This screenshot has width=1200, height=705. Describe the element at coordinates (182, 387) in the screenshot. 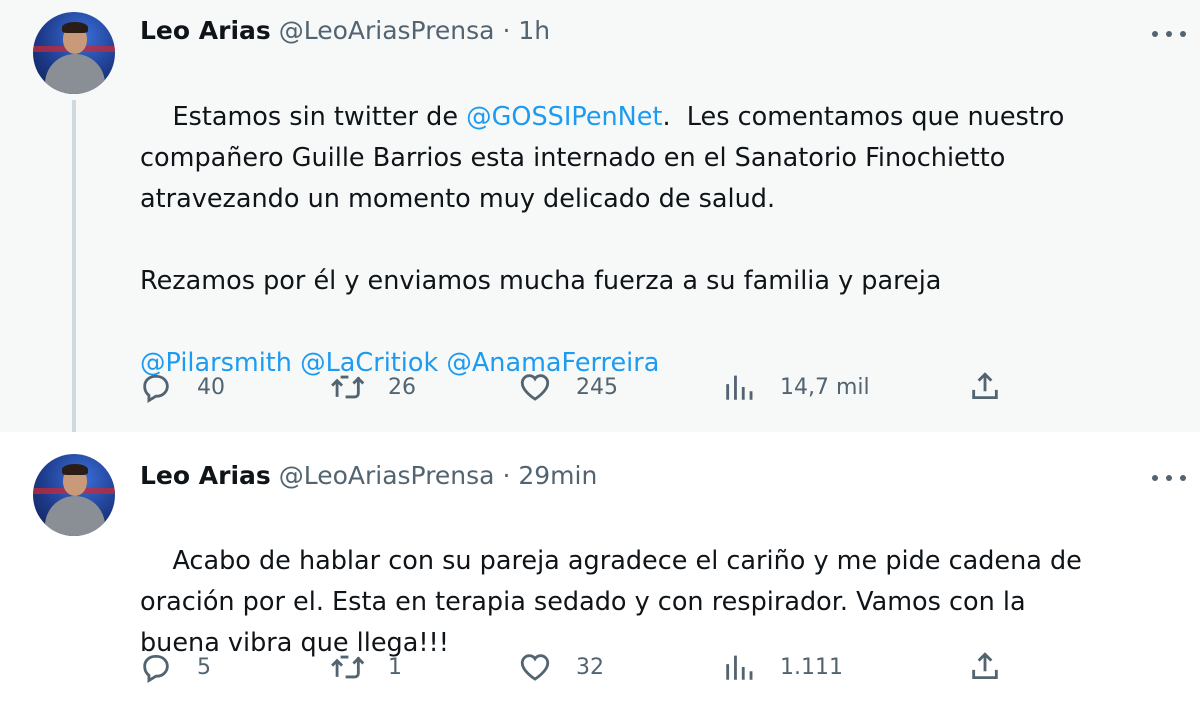

I see `reply-button: 40` at that location.